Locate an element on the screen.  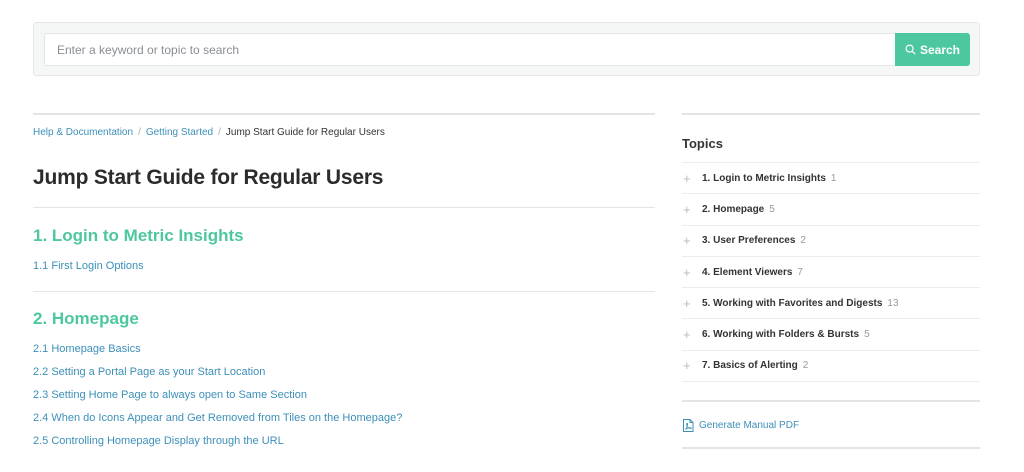
breadcrumb-help-documentation: Help & Documentation is located at coordinates (83, 132).